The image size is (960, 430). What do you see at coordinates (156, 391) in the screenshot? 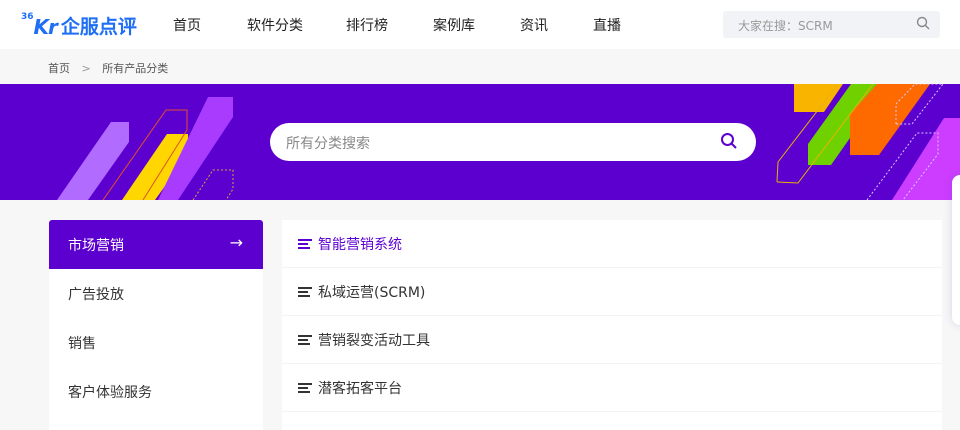
I see `sidebar-item-customer-experience: 客户体验服务` at bounding box center [156, 391].